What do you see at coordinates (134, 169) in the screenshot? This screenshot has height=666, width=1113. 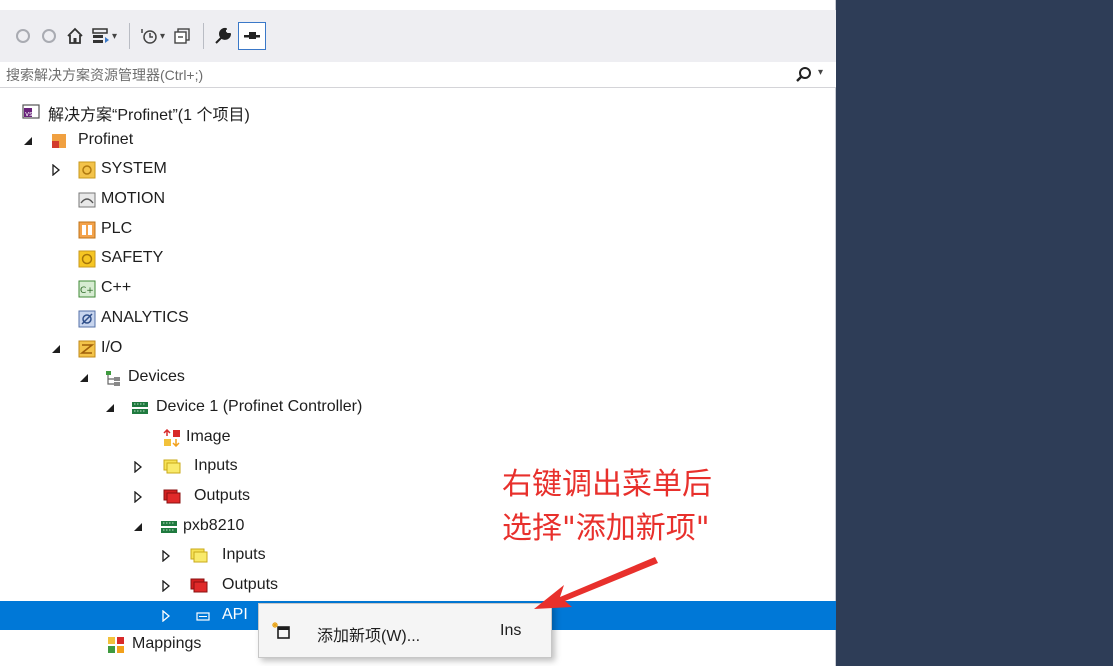 I see `tree-label: SYSTEM` at bounding box center [134, 169].